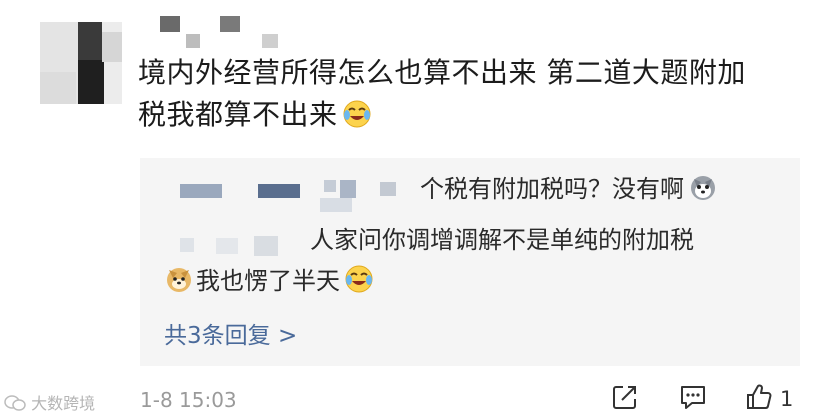 This screenshot has height=417, width=828. Describe the element at coordinates (502, 240) in the screenshot. I see `reply2-text-a: 人家问你调增调解不是单纯的附加税` at that location.